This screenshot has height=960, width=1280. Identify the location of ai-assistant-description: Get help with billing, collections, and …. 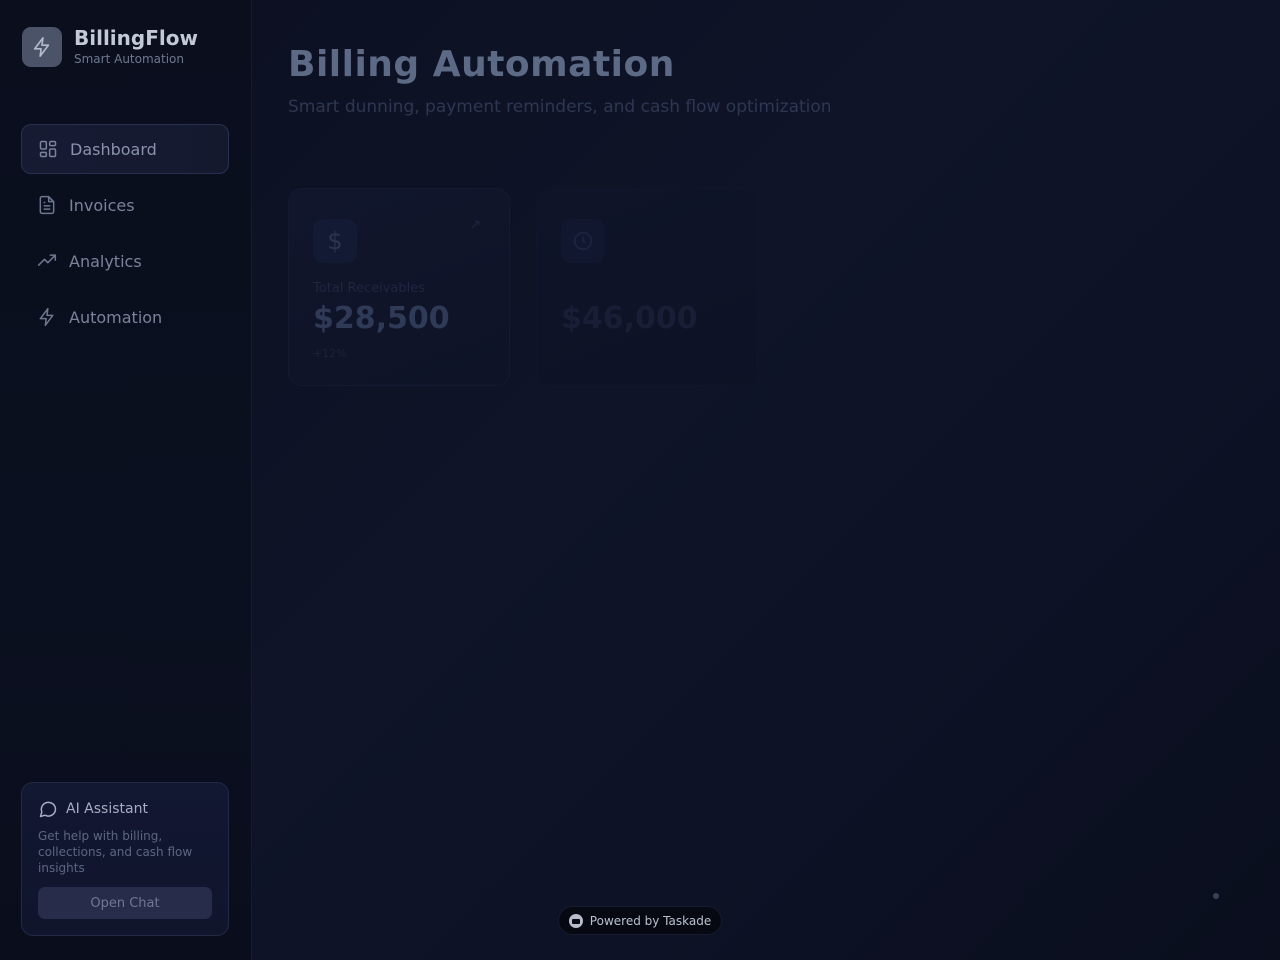
(115, 852).